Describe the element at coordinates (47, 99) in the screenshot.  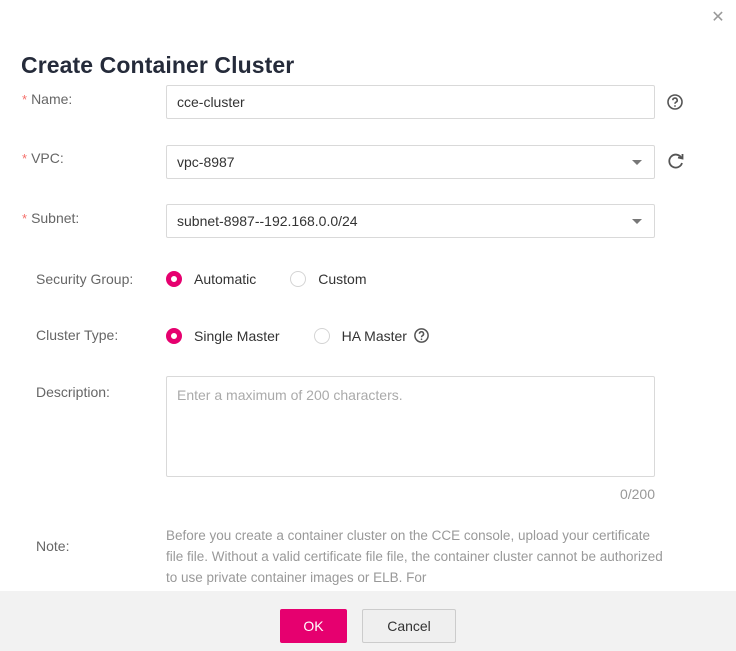
I see `name-label: * Name:` at that location.